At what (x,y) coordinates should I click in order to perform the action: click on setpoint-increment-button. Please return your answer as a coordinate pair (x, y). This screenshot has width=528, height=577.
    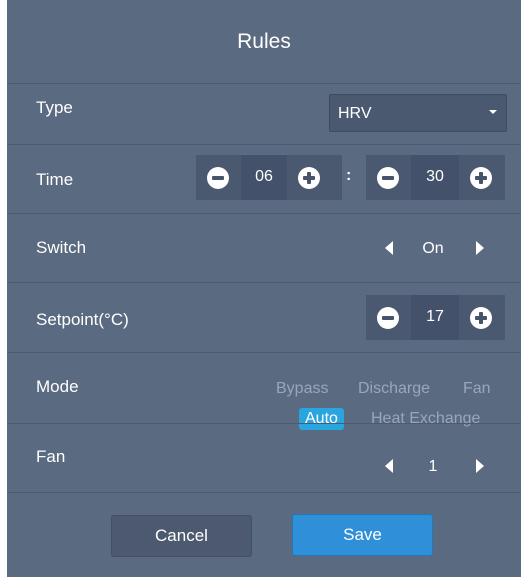
    Looking at the image, I should click on (481, 318).